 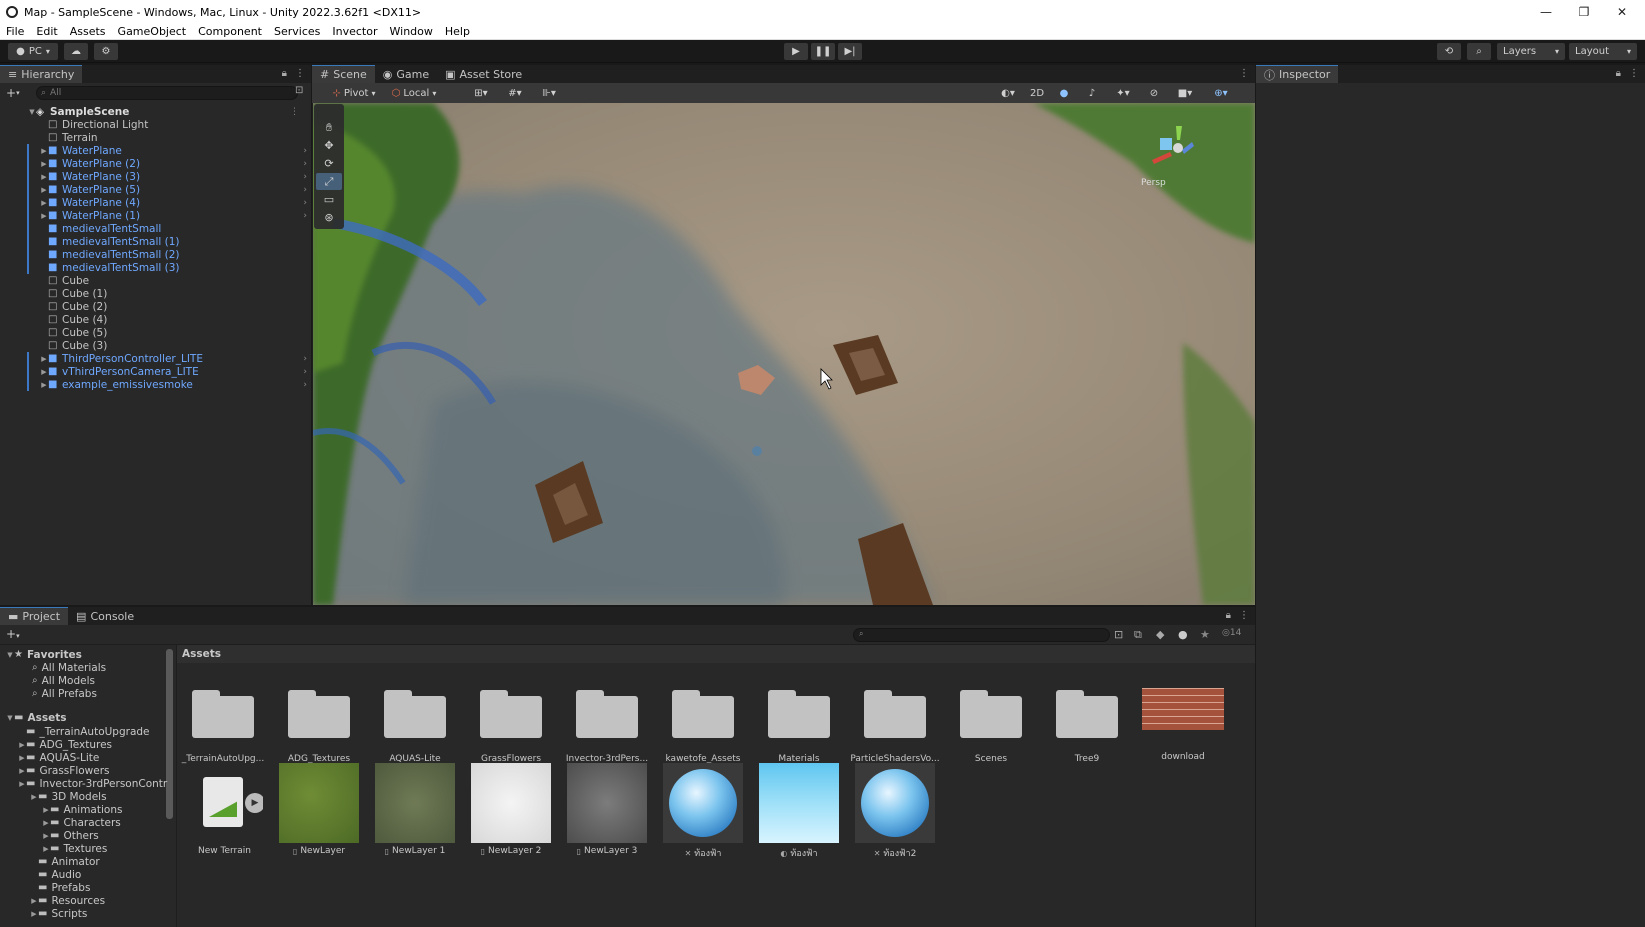 What do you see at coordinates (1008, 93) in the screenshot?
I see `draw-mode-button: ◐▾` at bounding box center [1008, 93].